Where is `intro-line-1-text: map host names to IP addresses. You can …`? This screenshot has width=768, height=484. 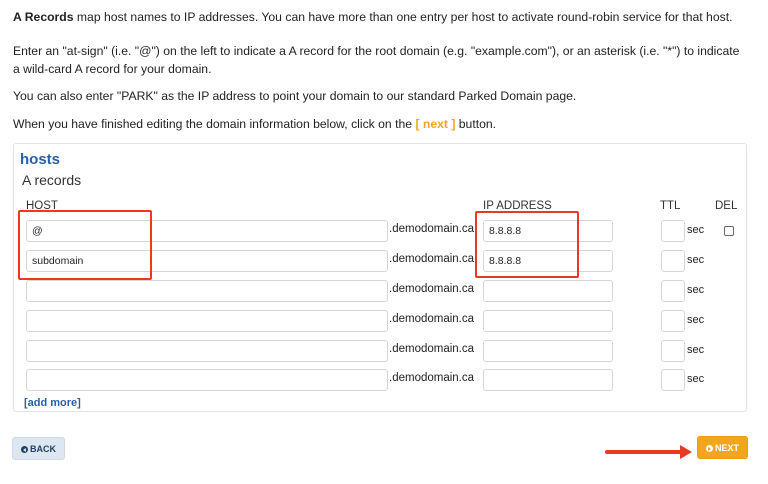 intro-line-1-text: map host names to IP addresses. You can … is located at coordinates (403, 17).